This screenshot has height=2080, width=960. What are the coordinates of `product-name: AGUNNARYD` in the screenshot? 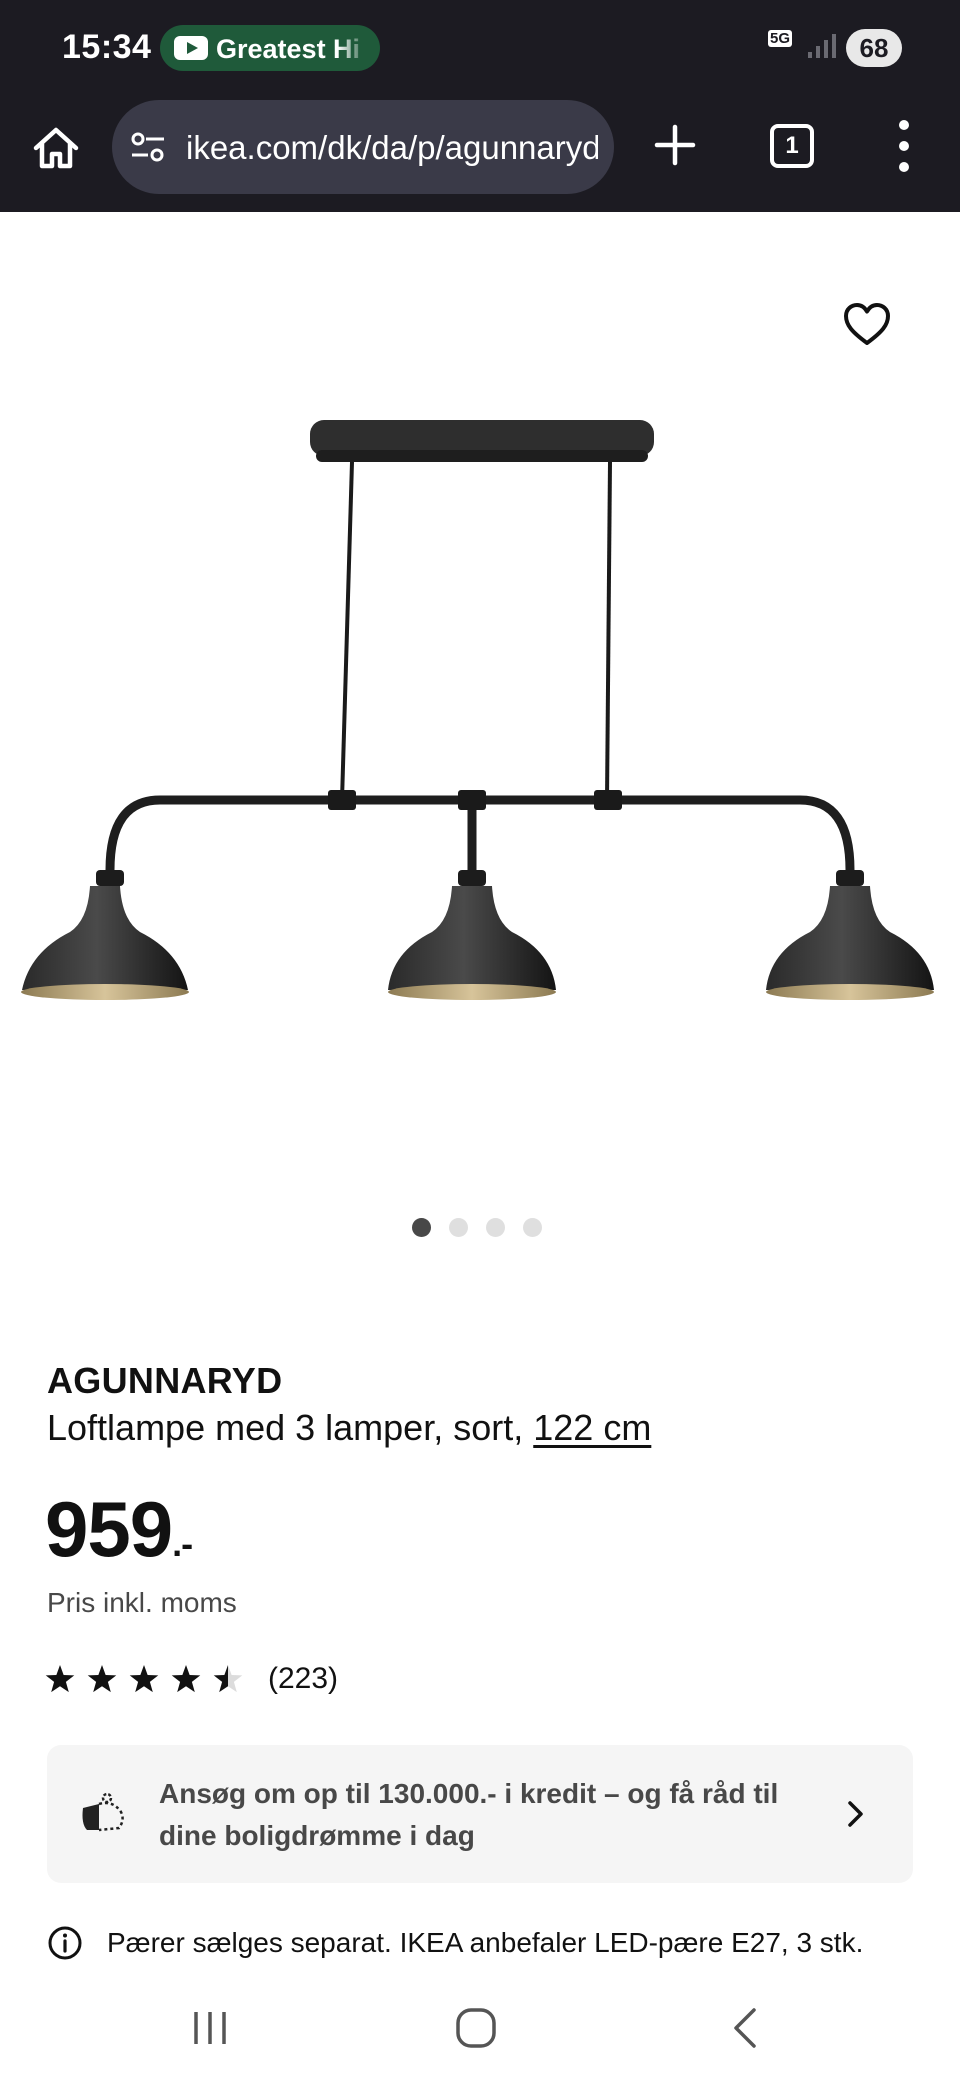 It's located at (165, 1380).